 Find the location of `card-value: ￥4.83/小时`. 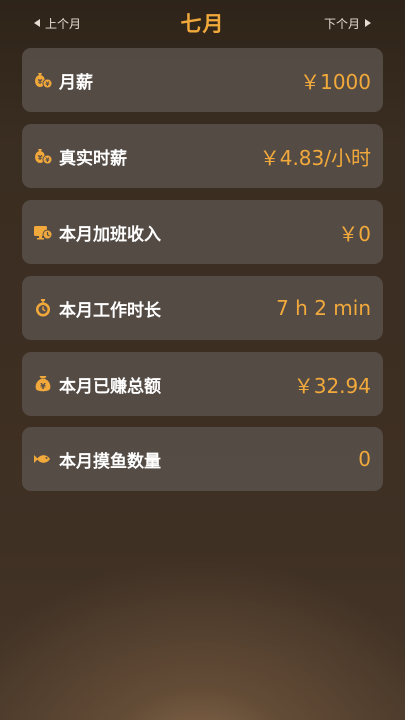

card-value: ￥4.83/小时 is located at coordinates (315, 157).